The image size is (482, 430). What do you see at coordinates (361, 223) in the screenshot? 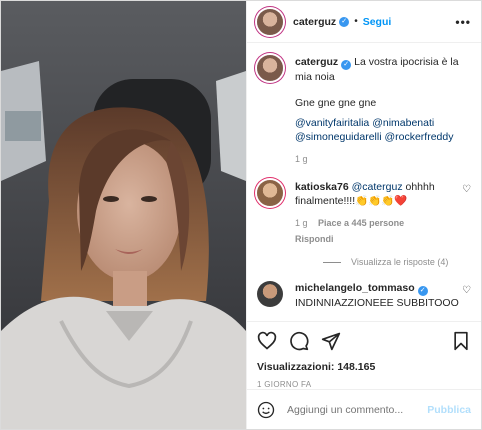
I see `comment-likes: Piace a 445 persone` at bounding box center [361, 223].